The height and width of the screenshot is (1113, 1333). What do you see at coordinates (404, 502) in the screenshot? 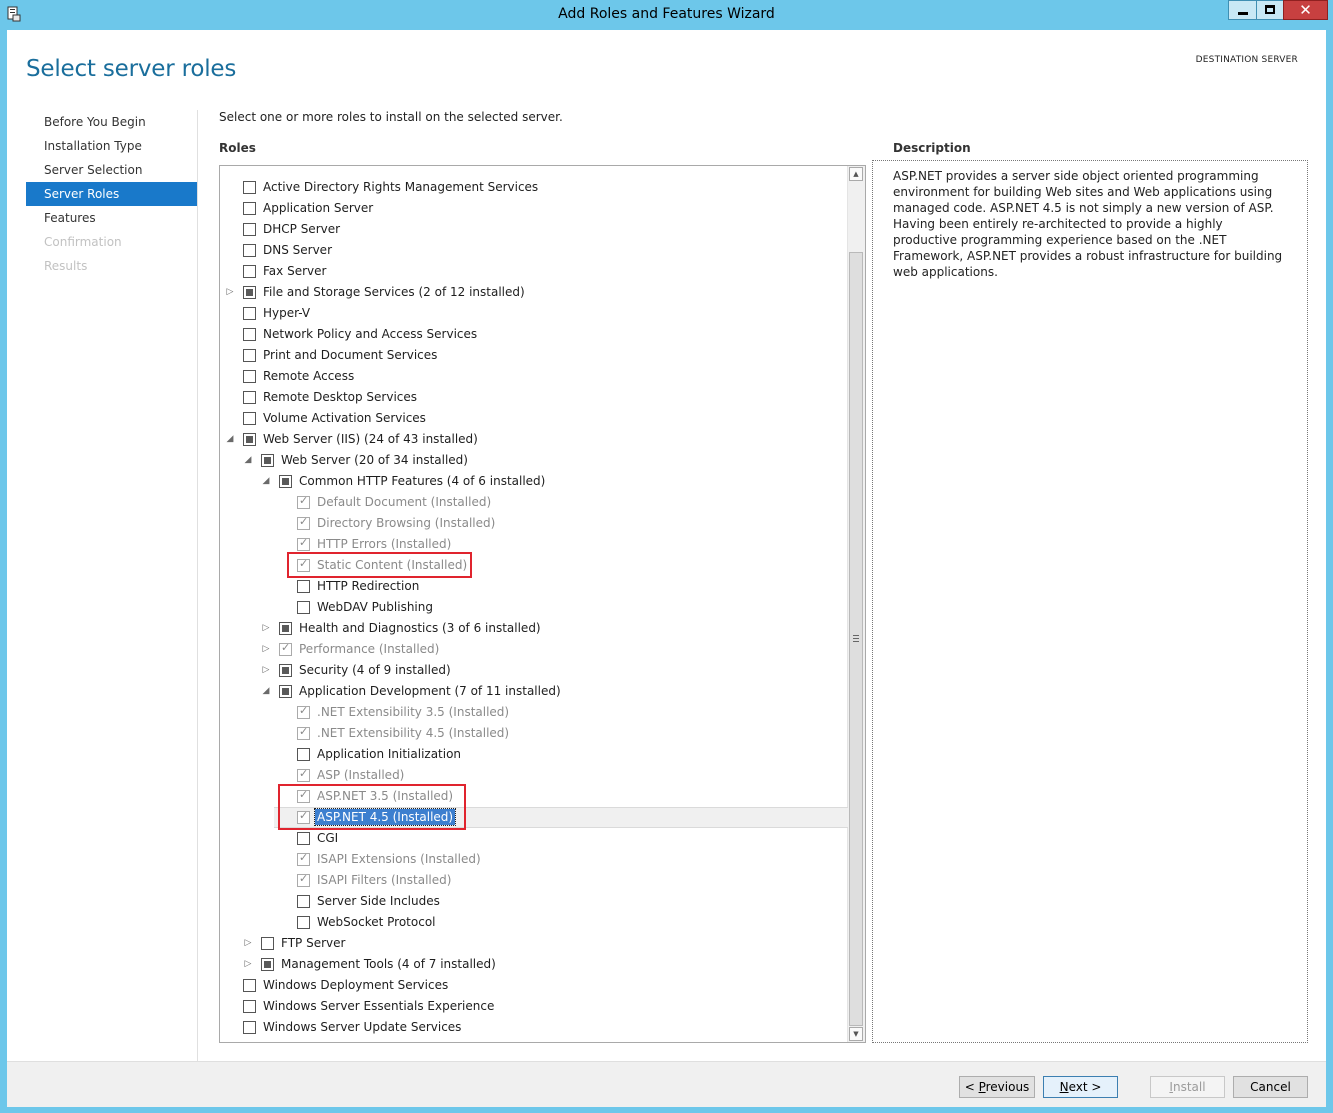
I see `role-label: Default Document (Installed)` at bounding box center [404, 502].